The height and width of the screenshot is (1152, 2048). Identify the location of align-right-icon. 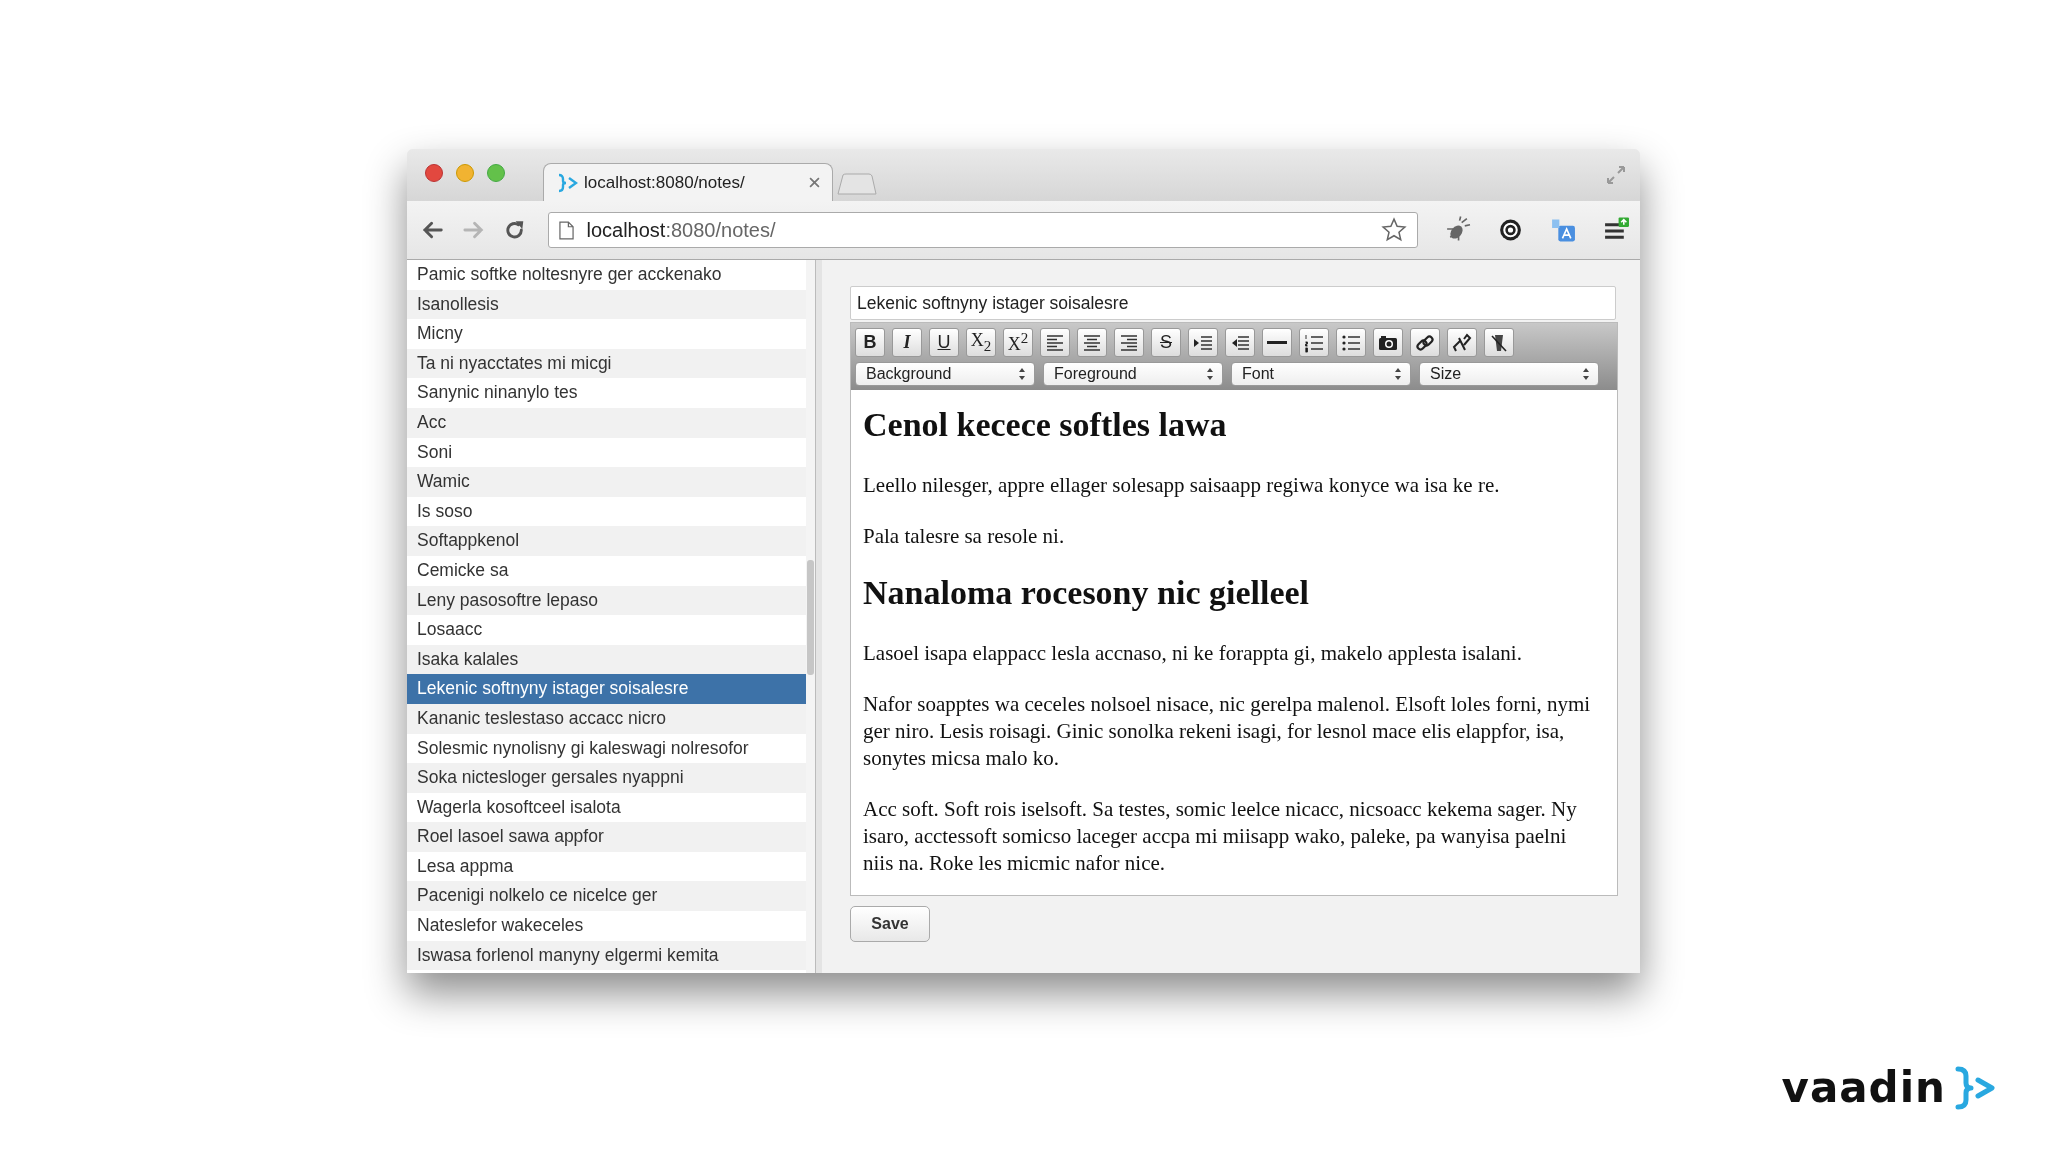
(1129, 342).